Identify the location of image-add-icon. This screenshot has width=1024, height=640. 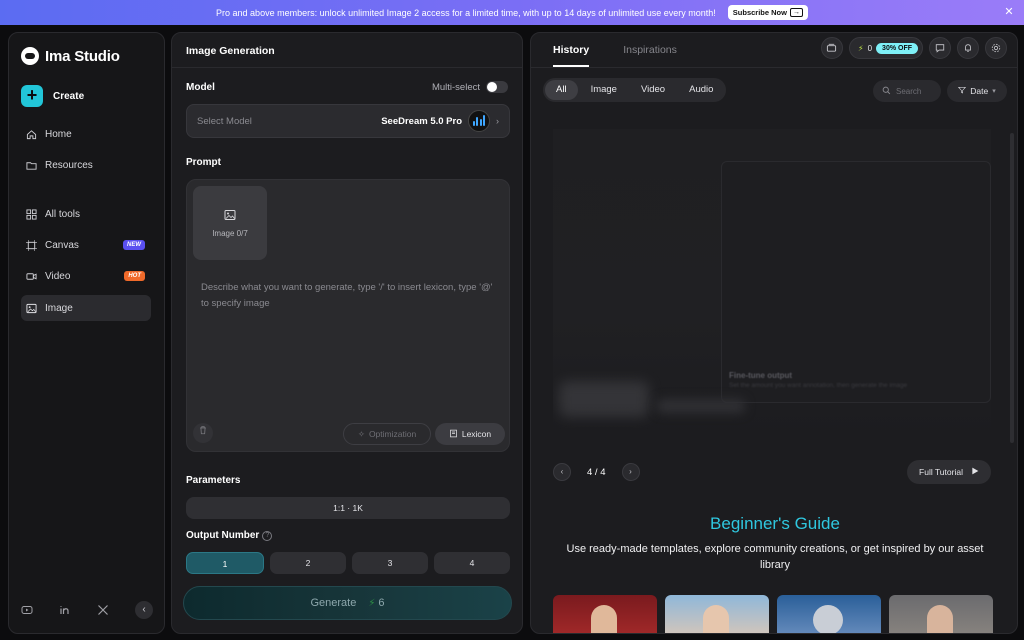
(230, 216).